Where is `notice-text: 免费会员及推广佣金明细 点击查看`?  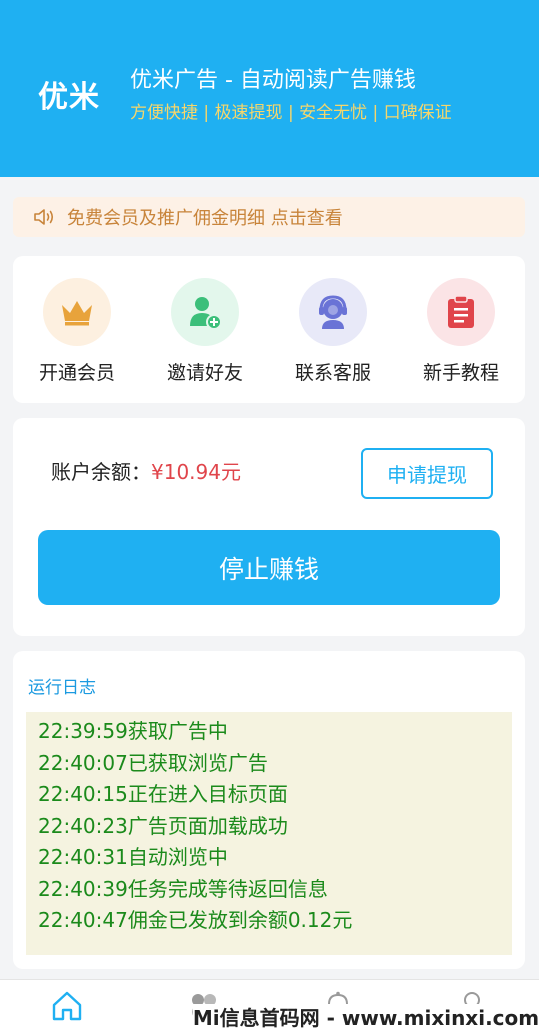 notice-text: 免费会员及推广佣金明细 点击查看 is located at coordinates (205, 218).